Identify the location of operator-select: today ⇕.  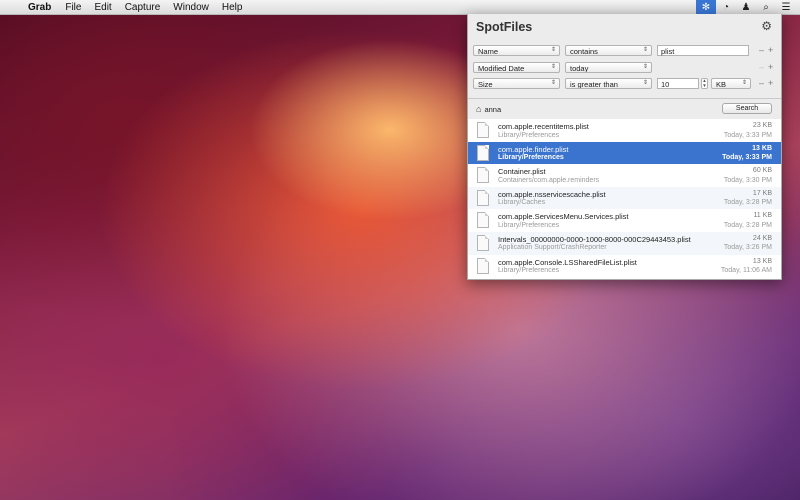
(608, 67).